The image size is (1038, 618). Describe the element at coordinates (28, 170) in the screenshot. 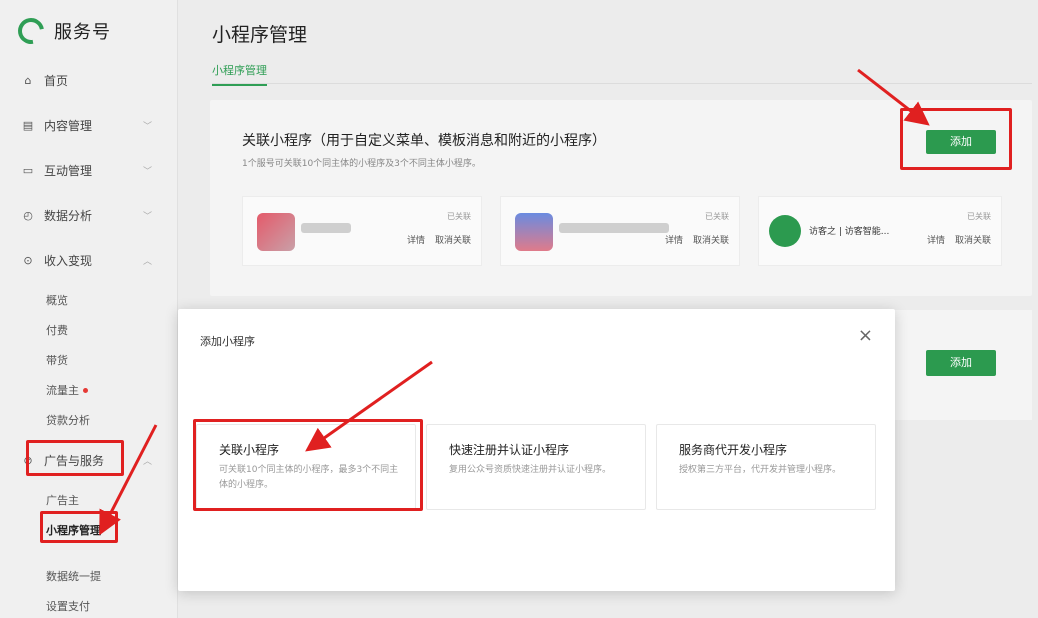

I see `chat-icon: ▭` at that location.